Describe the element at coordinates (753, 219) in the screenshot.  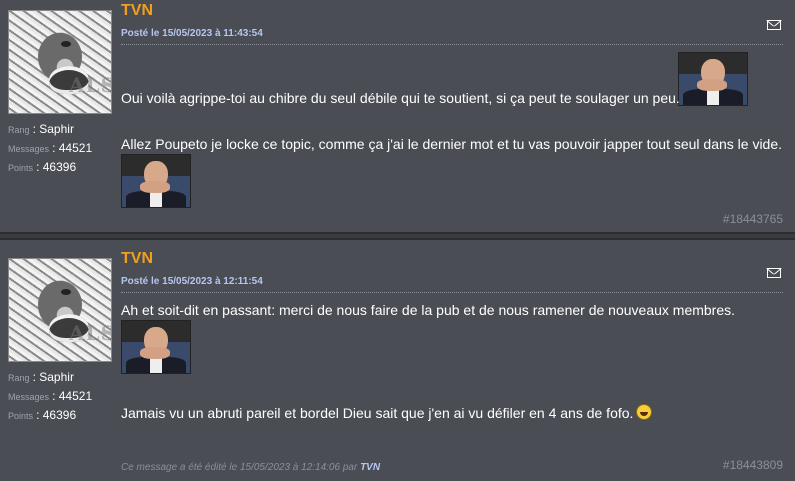
I see `post-number: #18443765` at that location.